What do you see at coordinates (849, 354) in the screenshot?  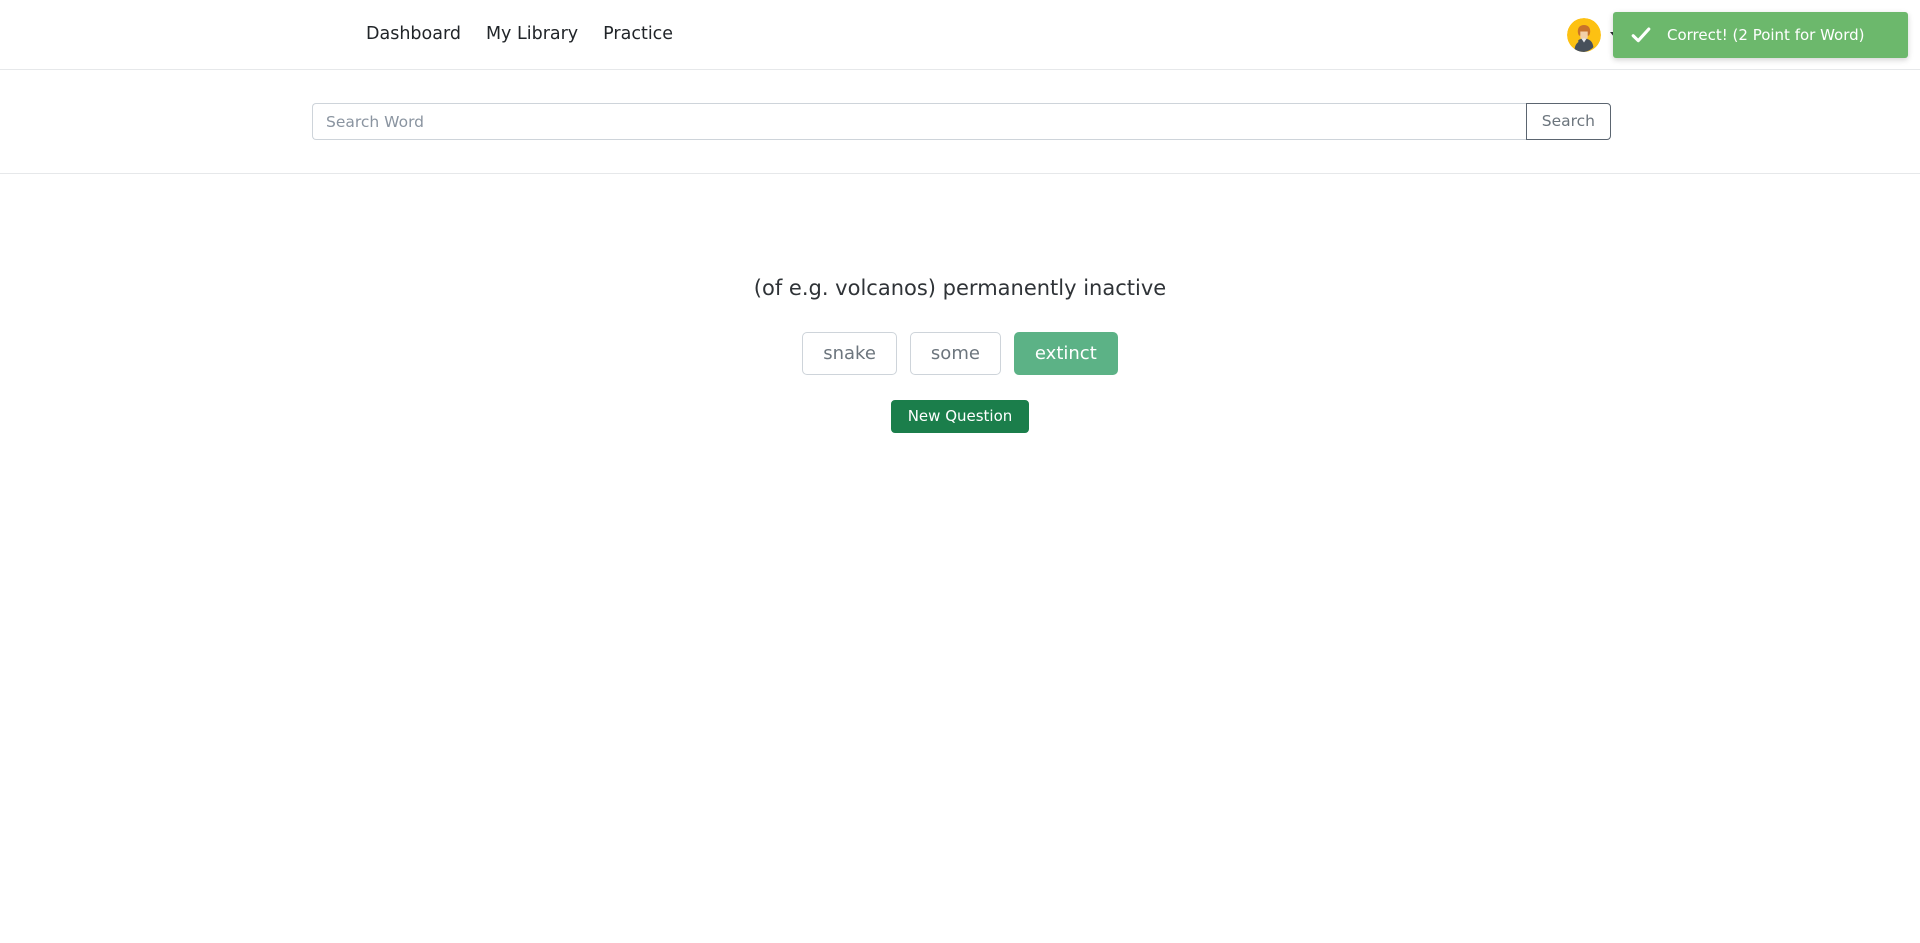 I see `answer-choice-snake: snake` at bounding box center [849, 354].